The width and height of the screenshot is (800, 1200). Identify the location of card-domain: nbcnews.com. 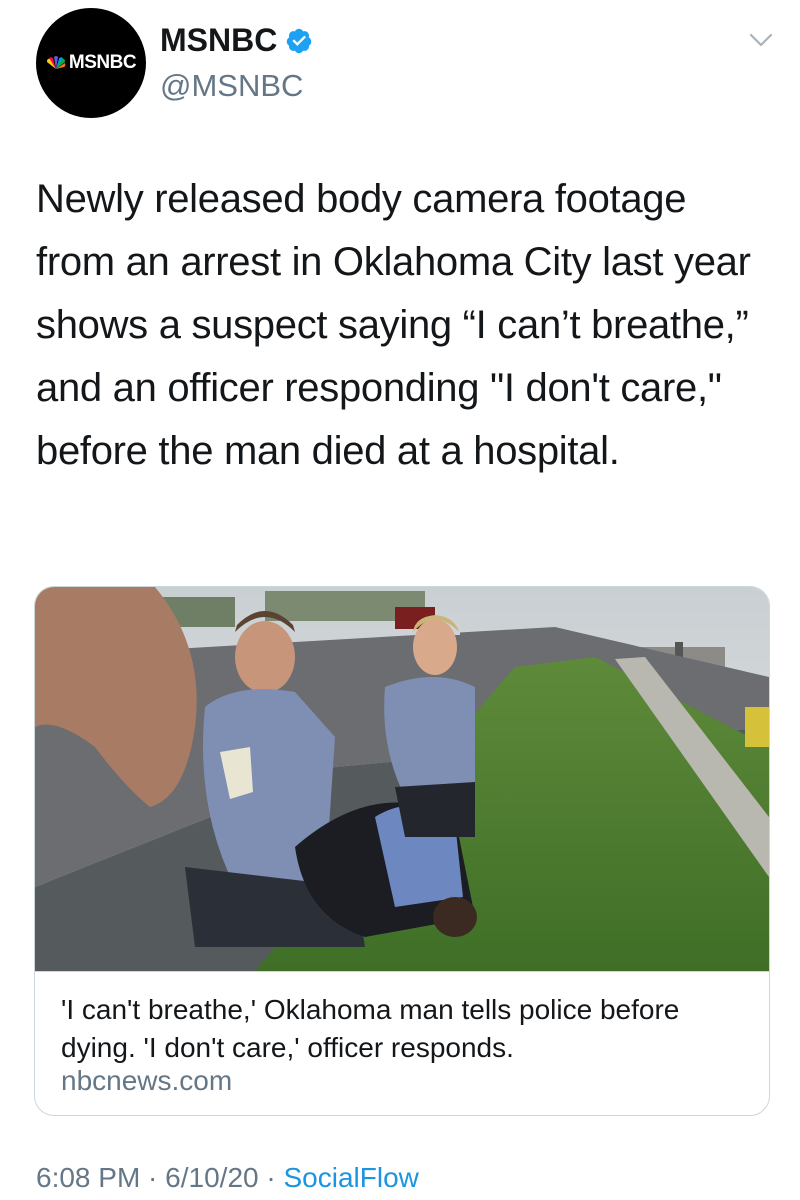
(146, 1081).